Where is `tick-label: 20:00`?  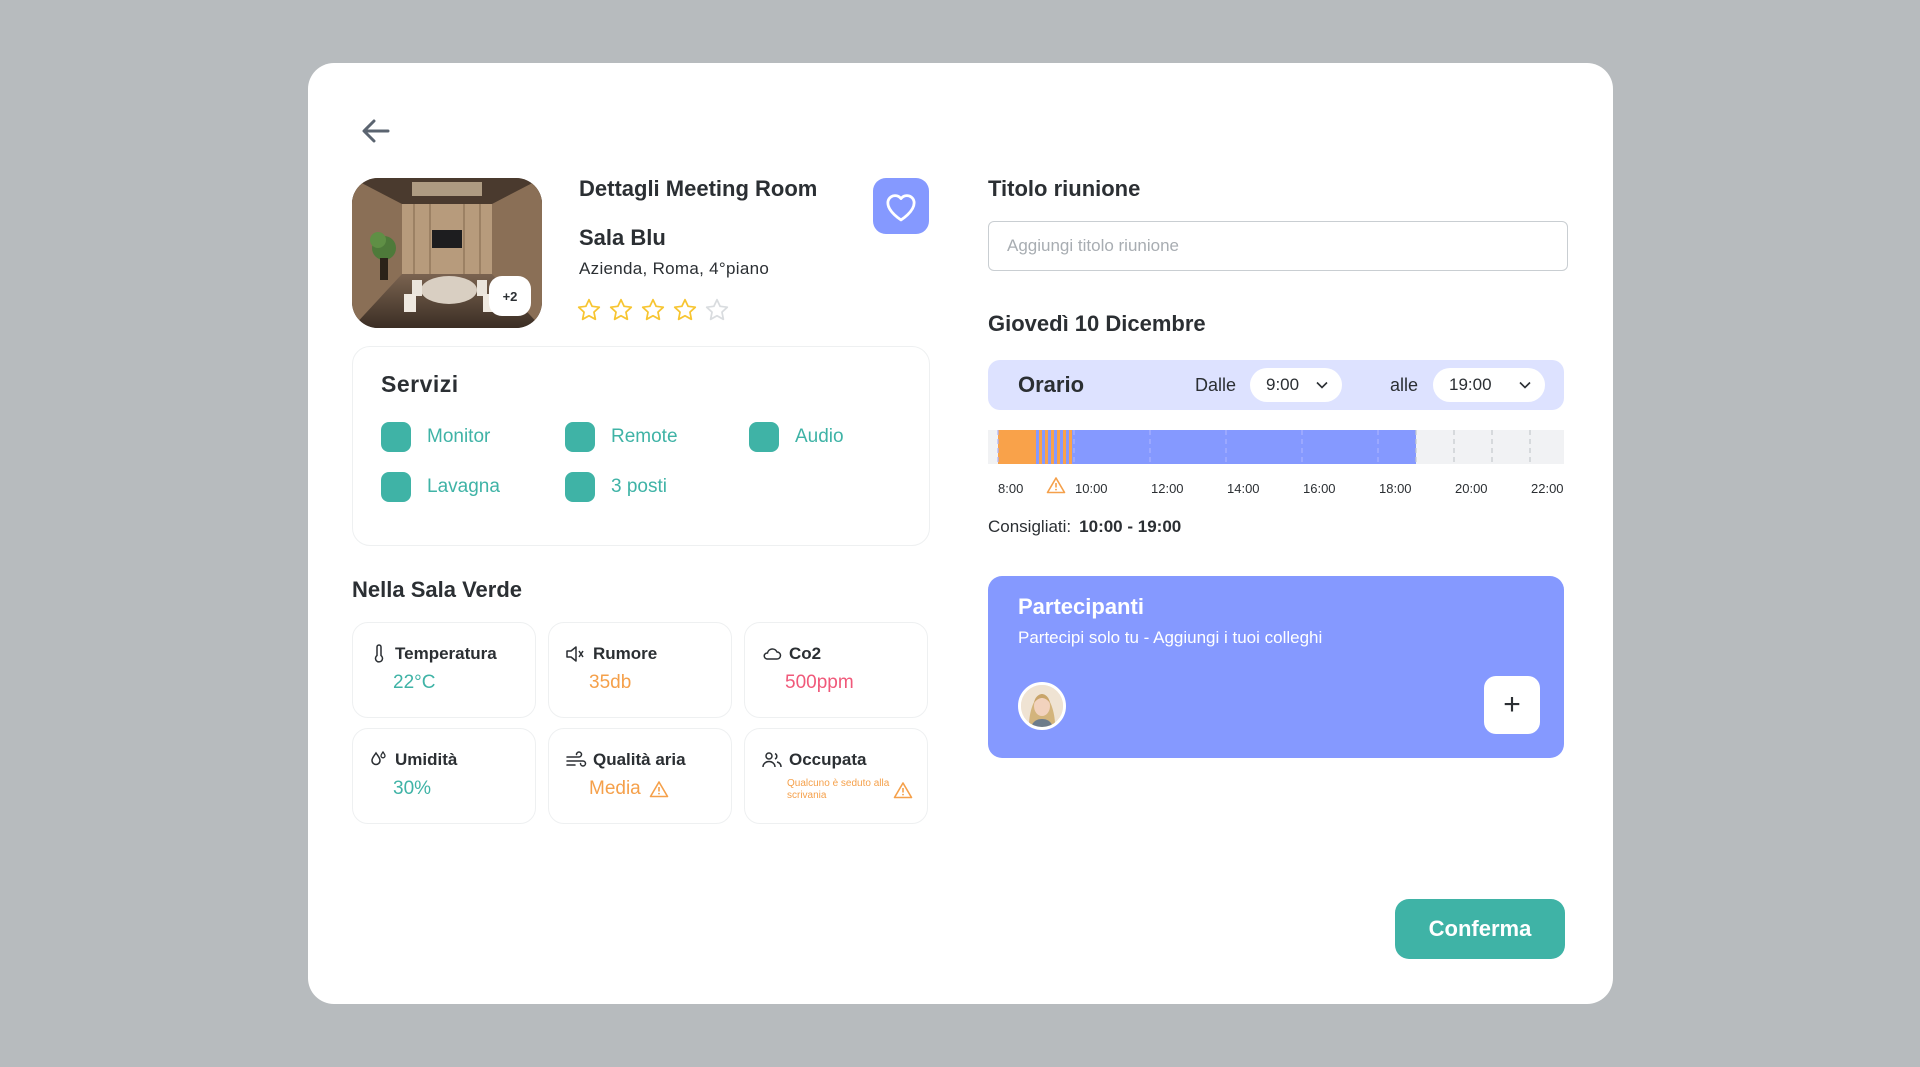
tick-label: 20:00 is located at coordinates (1471, 488).